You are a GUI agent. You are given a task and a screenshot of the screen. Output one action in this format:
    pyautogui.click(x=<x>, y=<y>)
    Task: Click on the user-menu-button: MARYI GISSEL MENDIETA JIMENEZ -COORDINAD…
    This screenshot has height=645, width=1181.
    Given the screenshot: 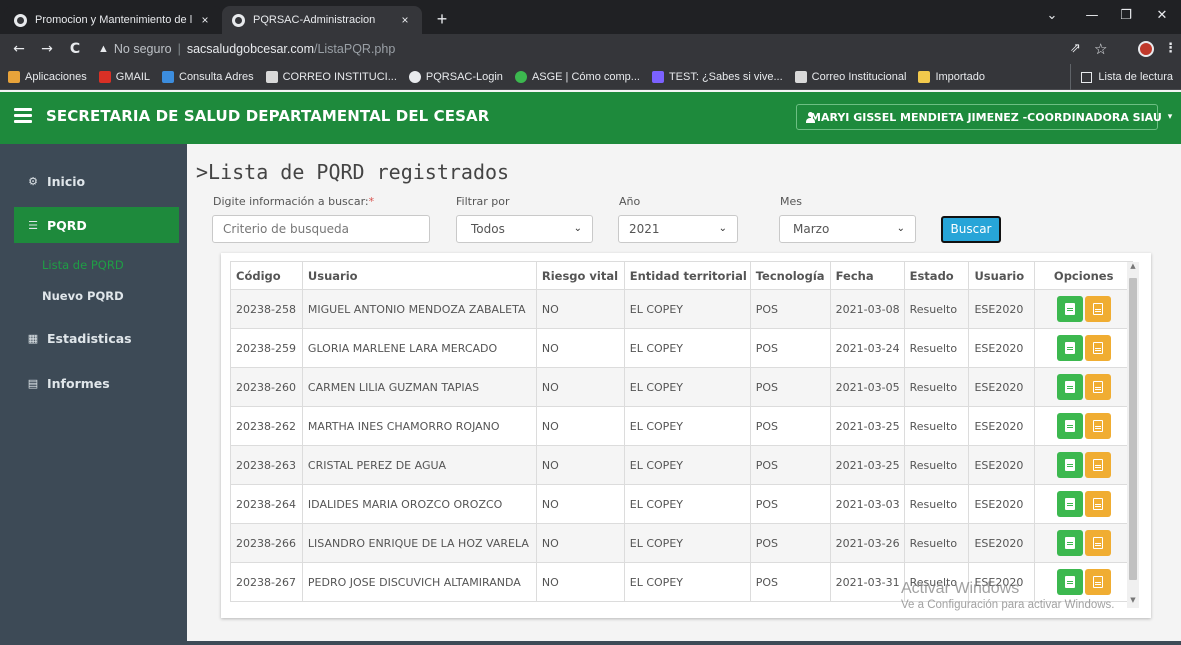 What is the action you would take?
    pyautogui.click(x=984, y=117)
    